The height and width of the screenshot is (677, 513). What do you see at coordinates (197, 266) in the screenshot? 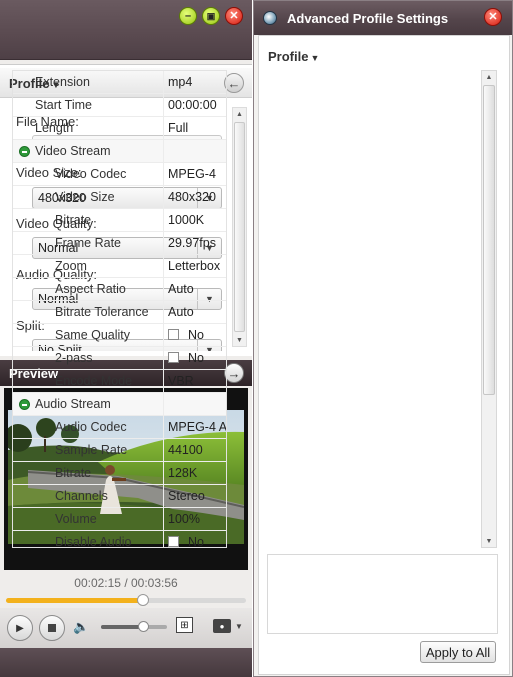
I see `setting-value: Letterbox` at bounding box center [197, 266].